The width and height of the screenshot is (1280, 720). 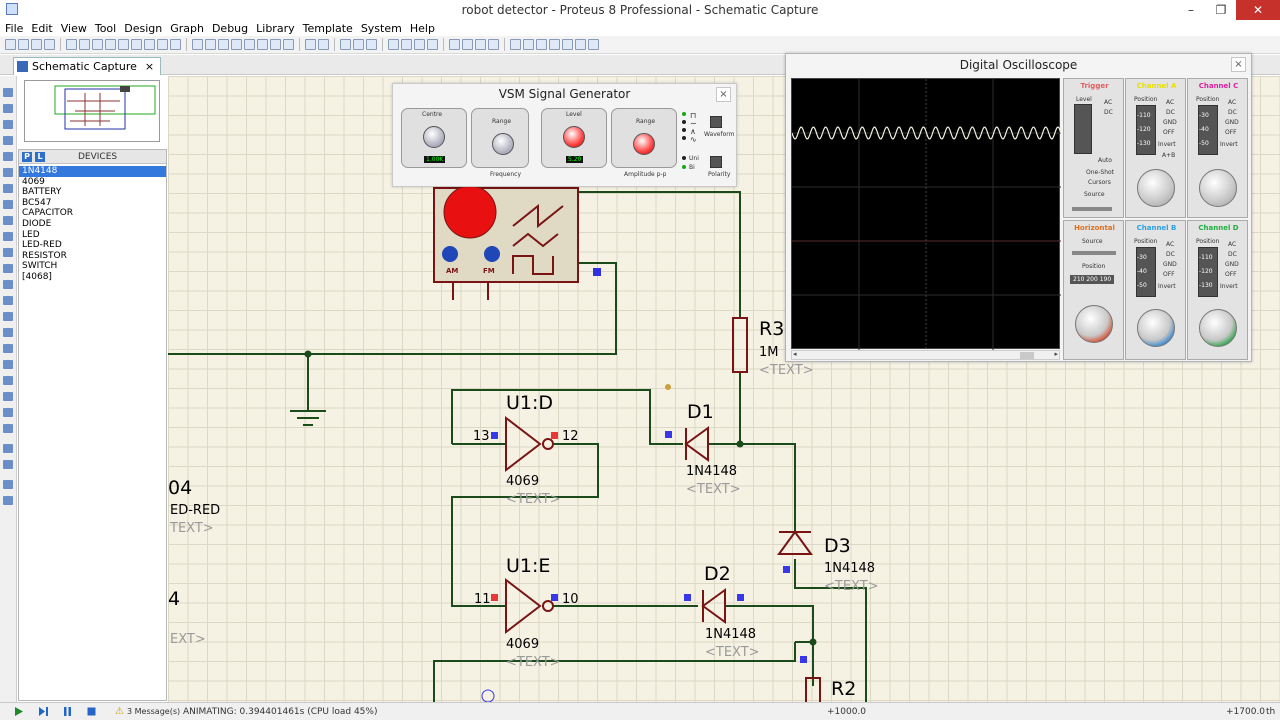 What do you see at coordinates (480, 44) in the screenshot?
I see `packaging-icon` at bounding box center [480, 44].